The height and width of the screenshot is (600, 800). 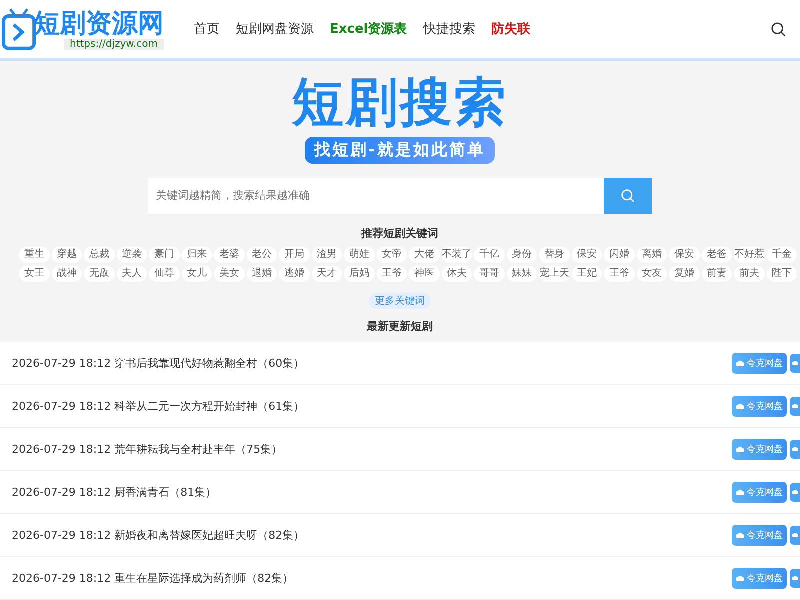 What do you see at coordinates (781, 255) in the screenshot?
I see `keyword-tag: 千金` at bounding box center [781, 255].